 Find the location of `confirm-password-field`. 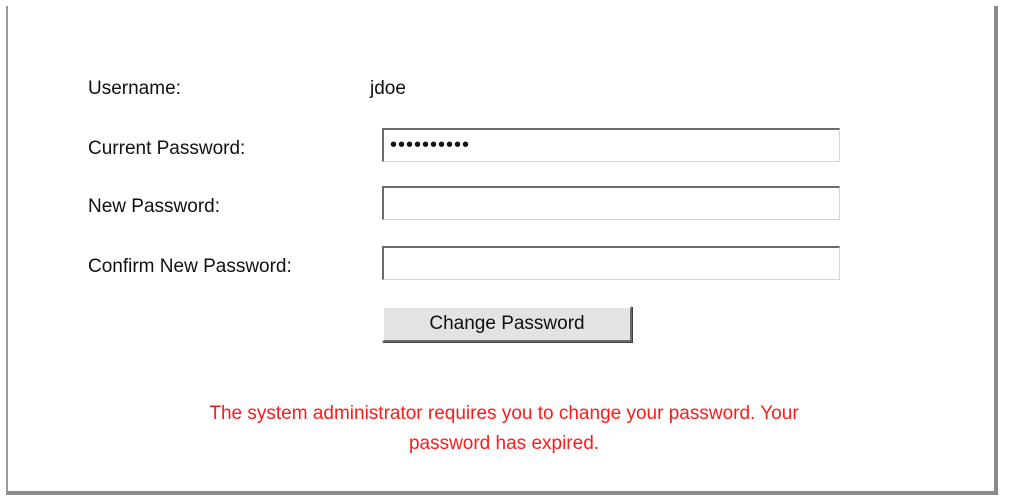

confirm-password-field is located at coordinates (611, 263).